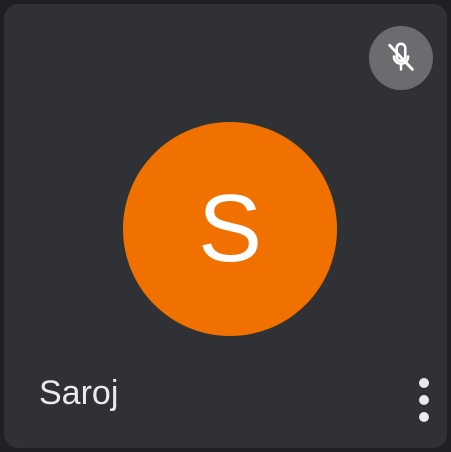 The width and height of the screenshot is (451, 452). What do you see at coordinates (424, 383) in the screenshot?
I see `more-vert-icon` at bounding box center [424, 383].